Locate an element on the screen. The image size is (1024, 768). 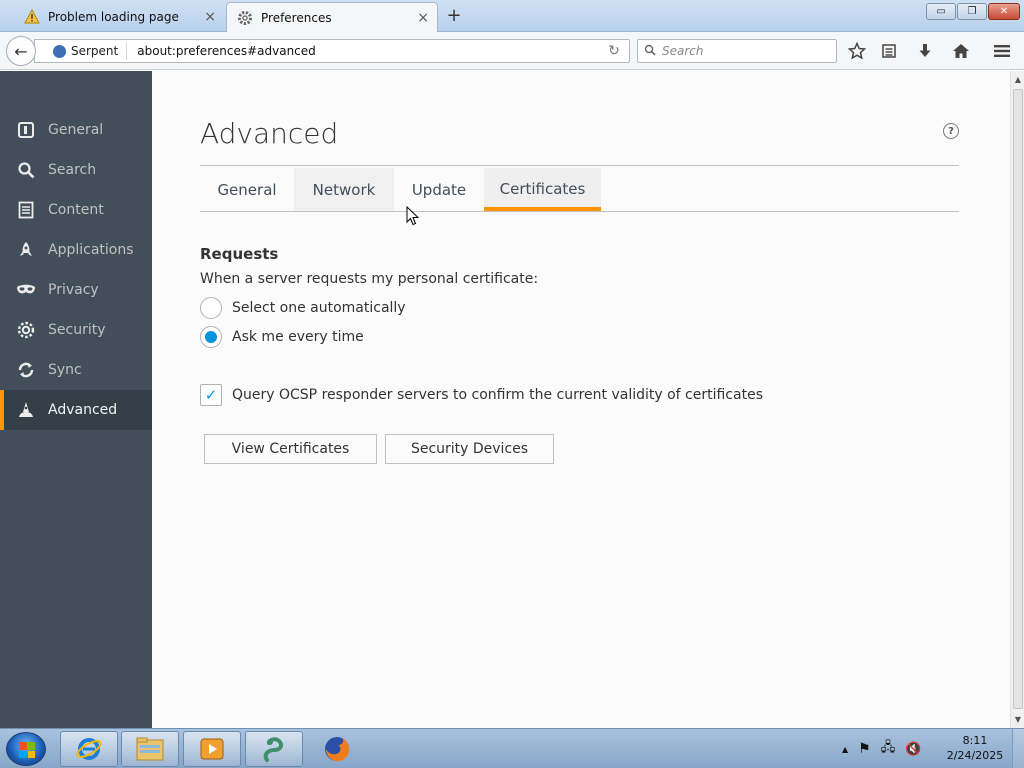
help-icon: ? is located at coordinates (951, 131).